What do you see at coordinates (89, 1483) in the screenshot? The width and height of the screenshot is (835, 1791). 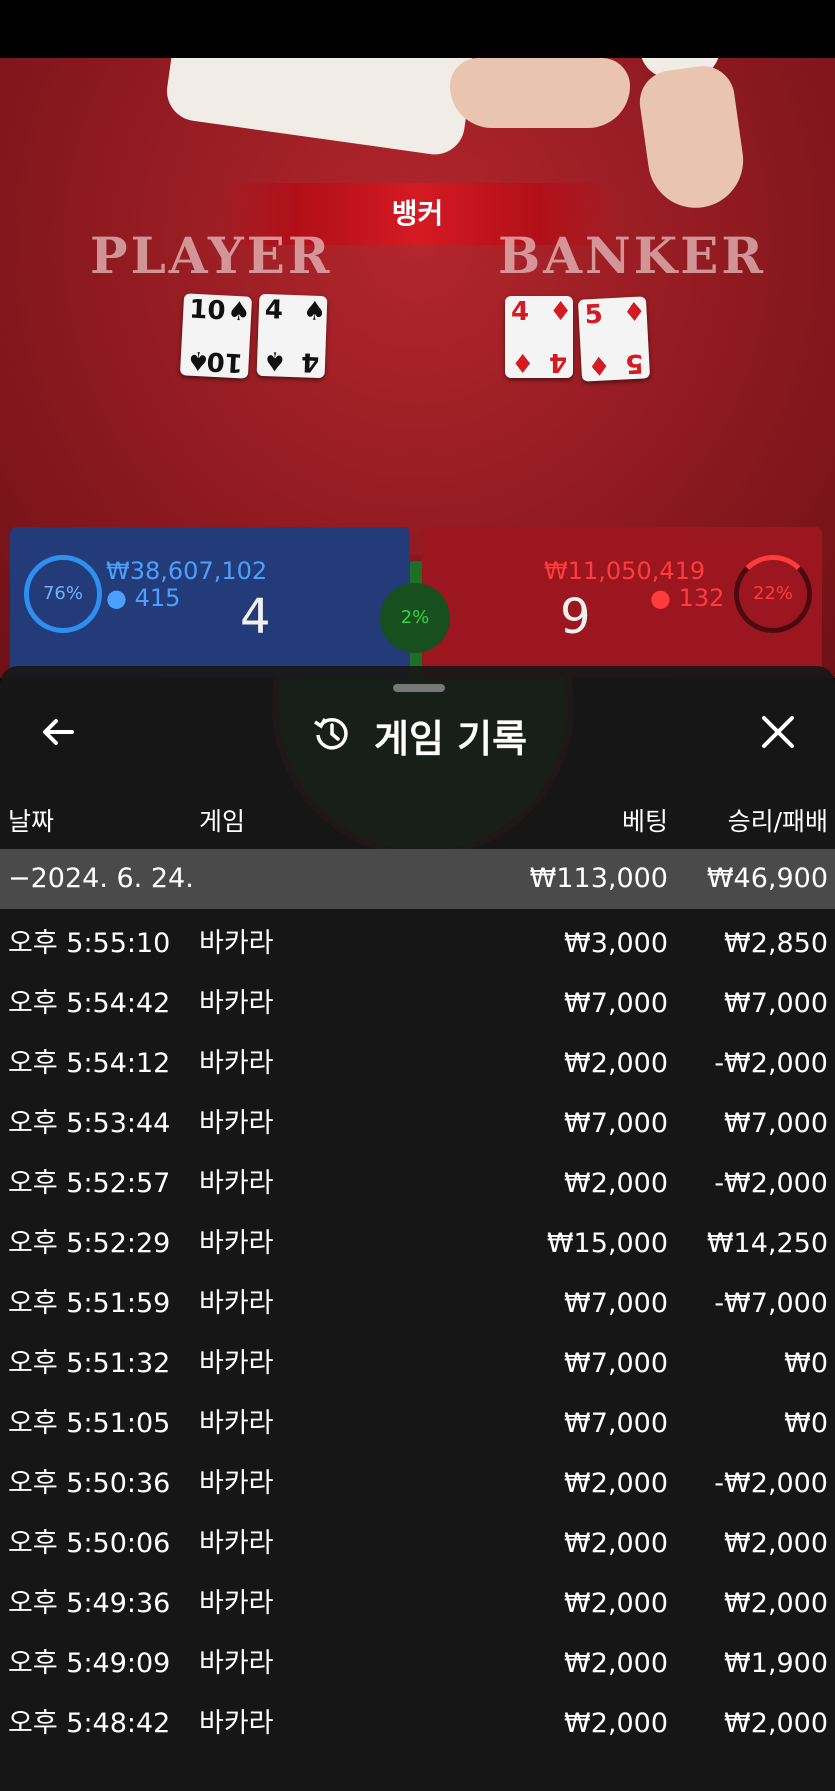 I see `row-time: 오후 5:50:36` at bounding box center [89, 1483].